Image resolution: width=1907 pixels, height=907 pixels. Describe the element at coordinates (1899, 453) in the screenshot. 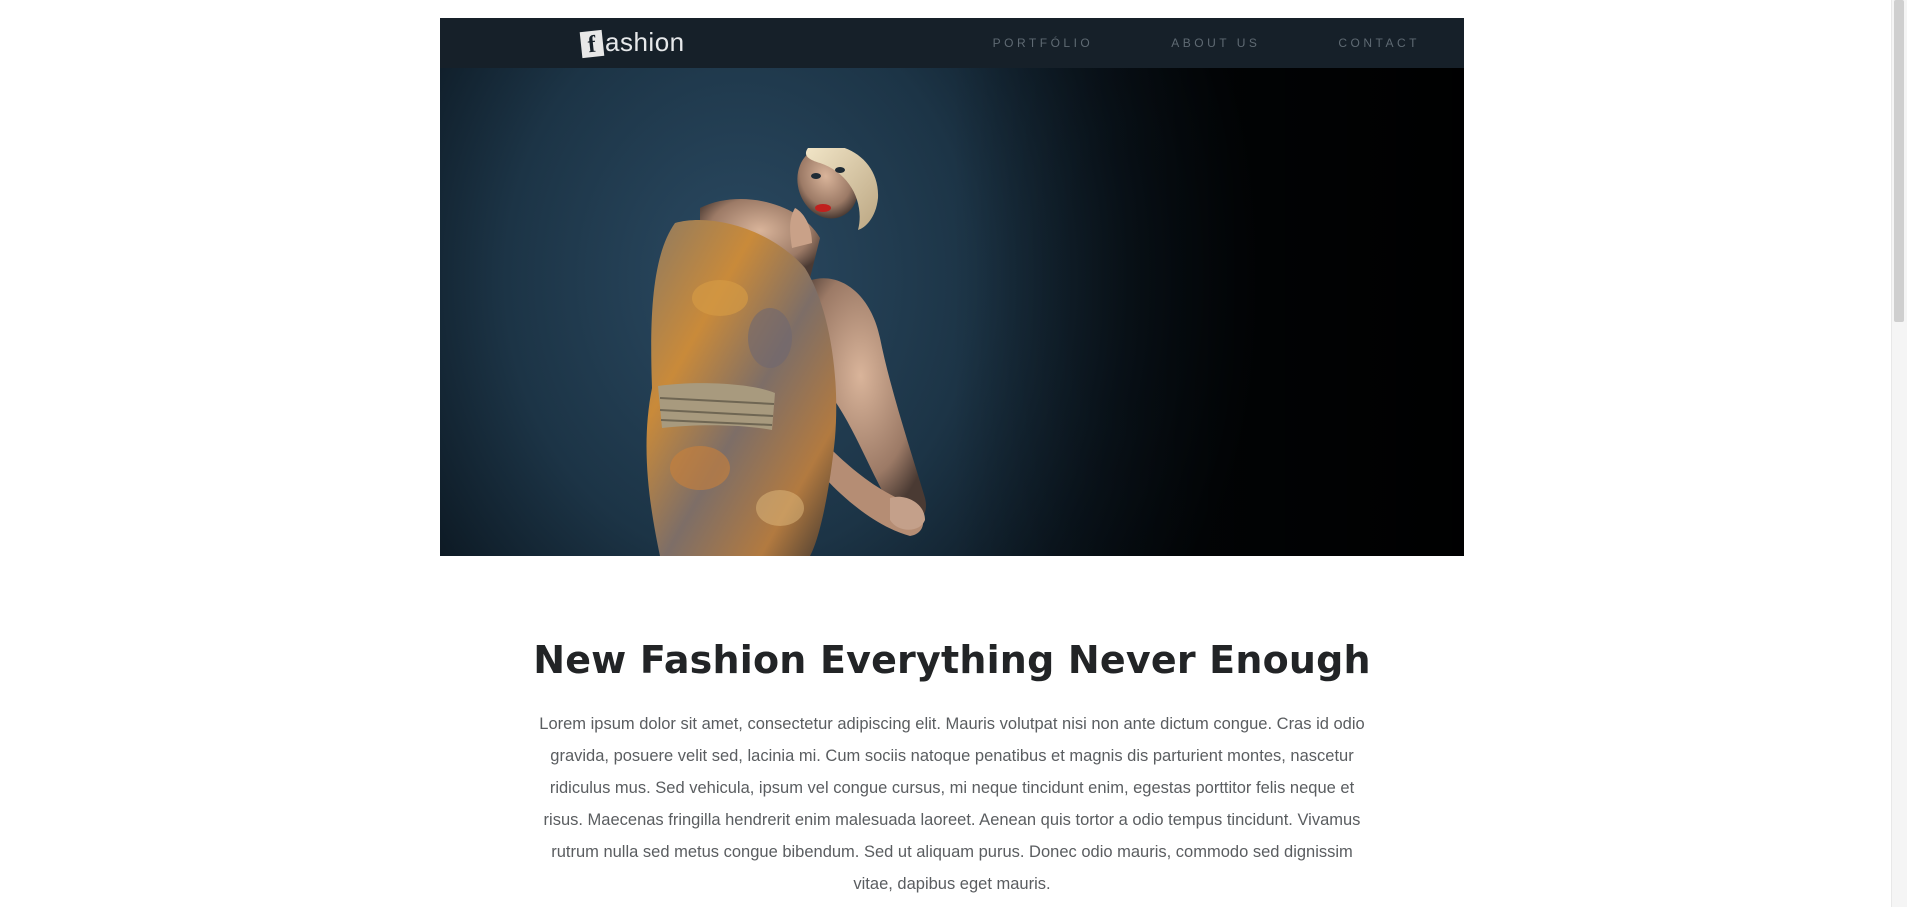

I see `page-scrollbar` at that location.